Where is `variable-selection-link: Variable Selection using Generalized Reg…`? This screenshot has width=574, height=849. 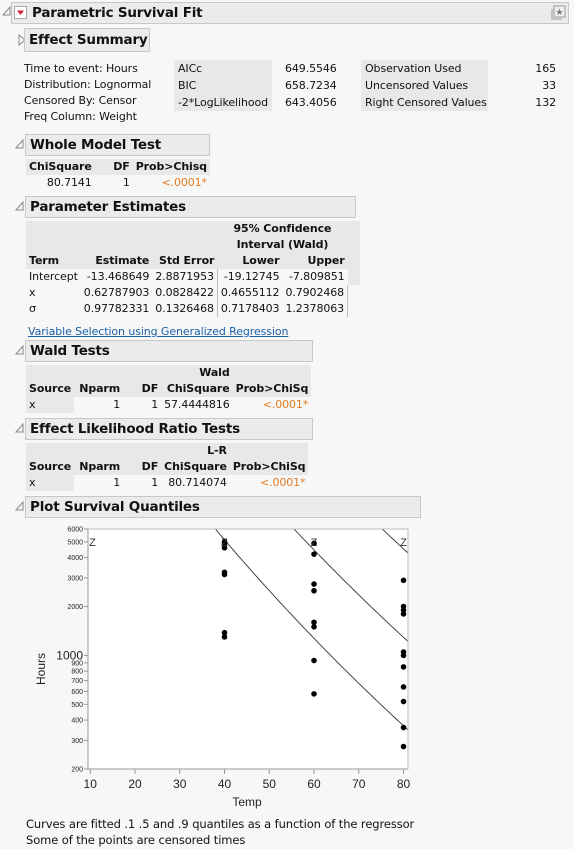 variable-selection-link: Variable Selection using Generalized Reg… is located at coordinates (158, 331).